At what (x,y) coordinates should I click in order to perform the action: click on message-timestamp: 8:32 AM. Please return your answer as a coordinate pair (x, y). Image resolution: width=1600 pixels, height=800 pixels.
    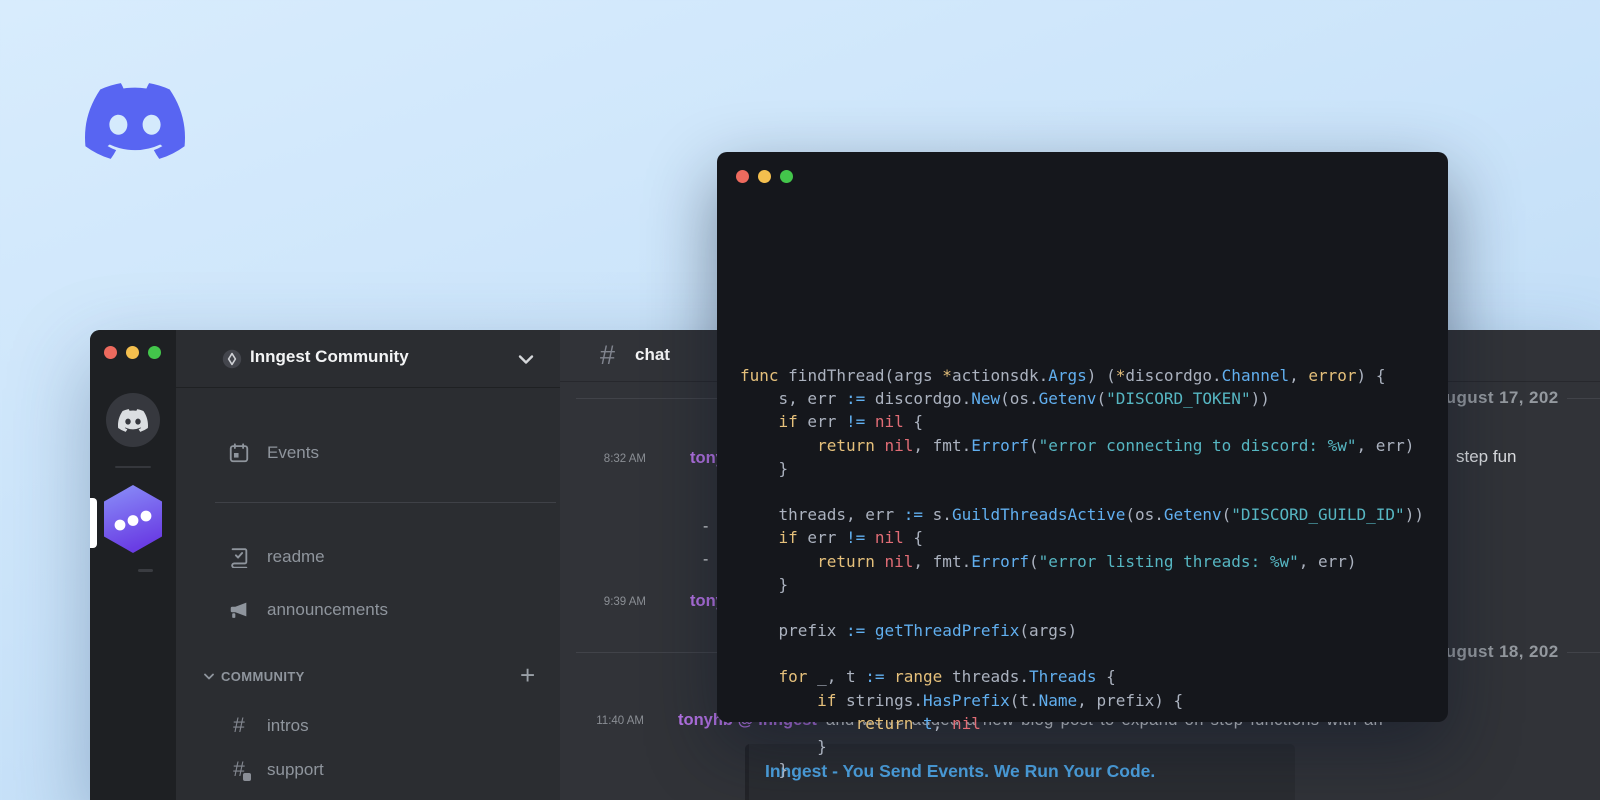
    Looking at the image, I should click on (624, 459).